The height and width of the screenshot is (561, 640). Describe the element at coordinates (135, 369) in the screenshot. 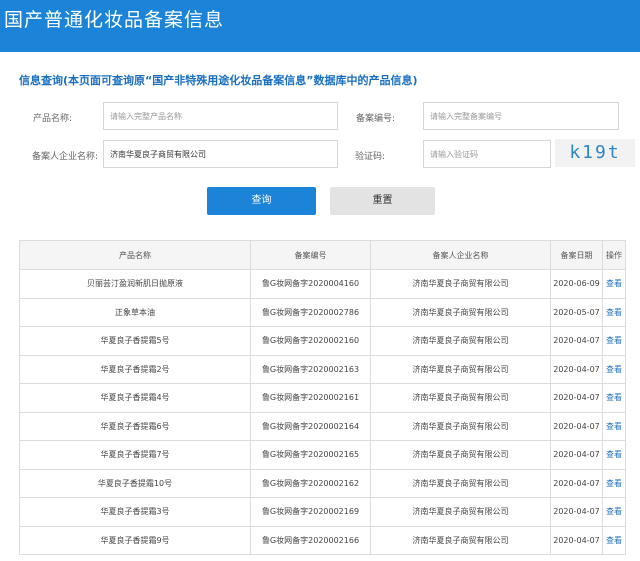

I see `cell-product-name: 华夏良子香提霜2号` at that location.